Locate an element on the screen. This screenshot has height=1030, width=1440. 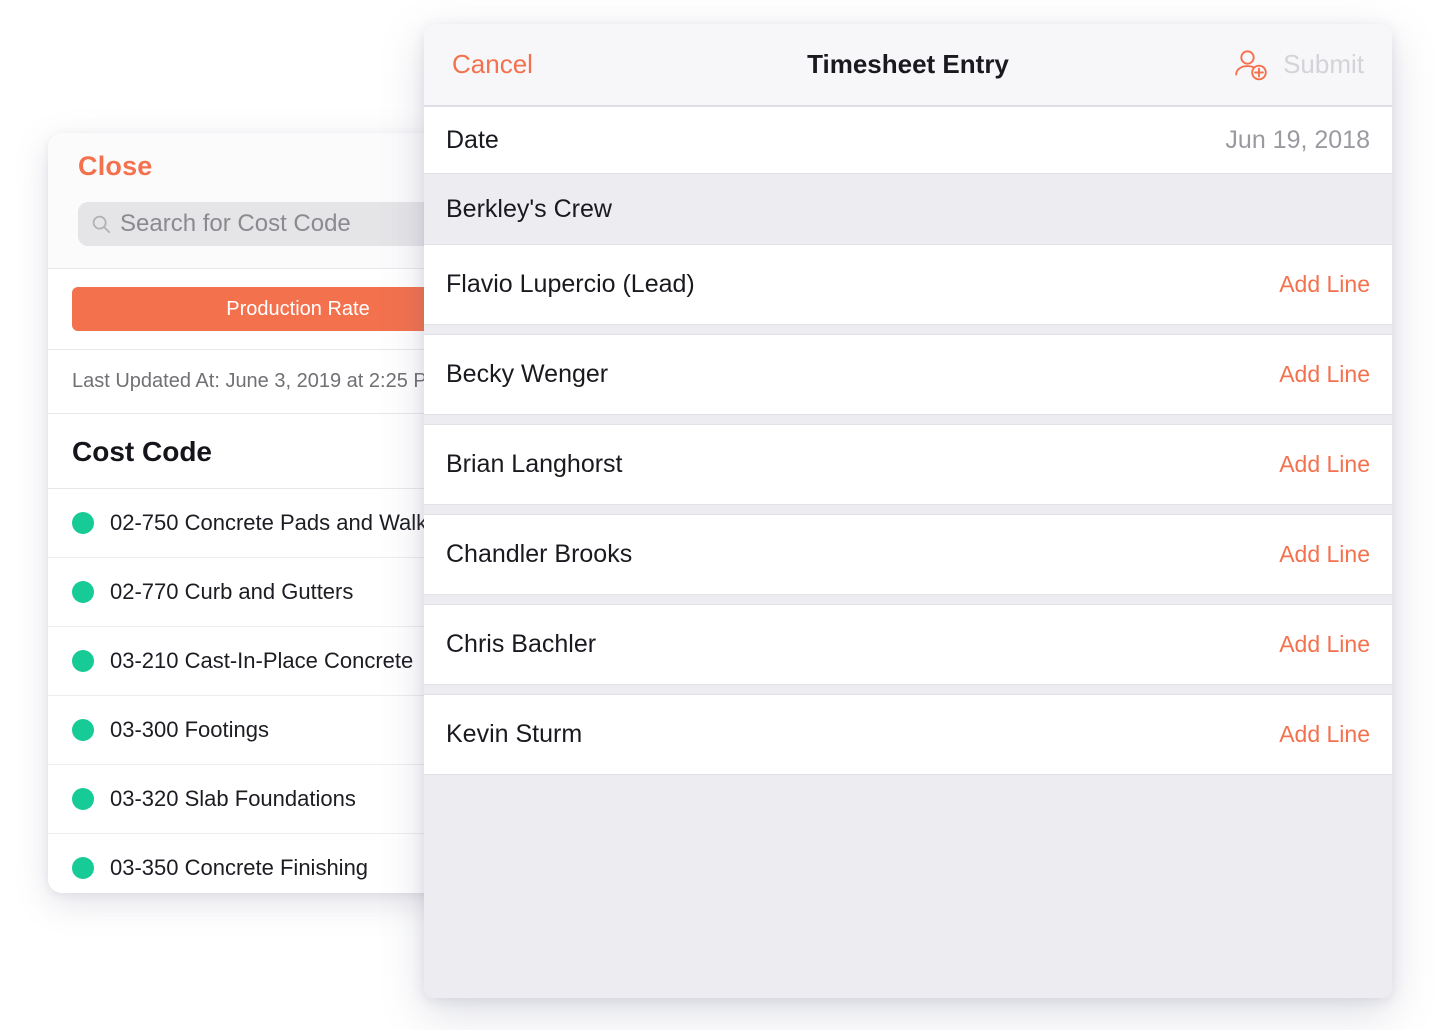
table-row: Chris Bachler Add Line is located at coordinates (908, 644).